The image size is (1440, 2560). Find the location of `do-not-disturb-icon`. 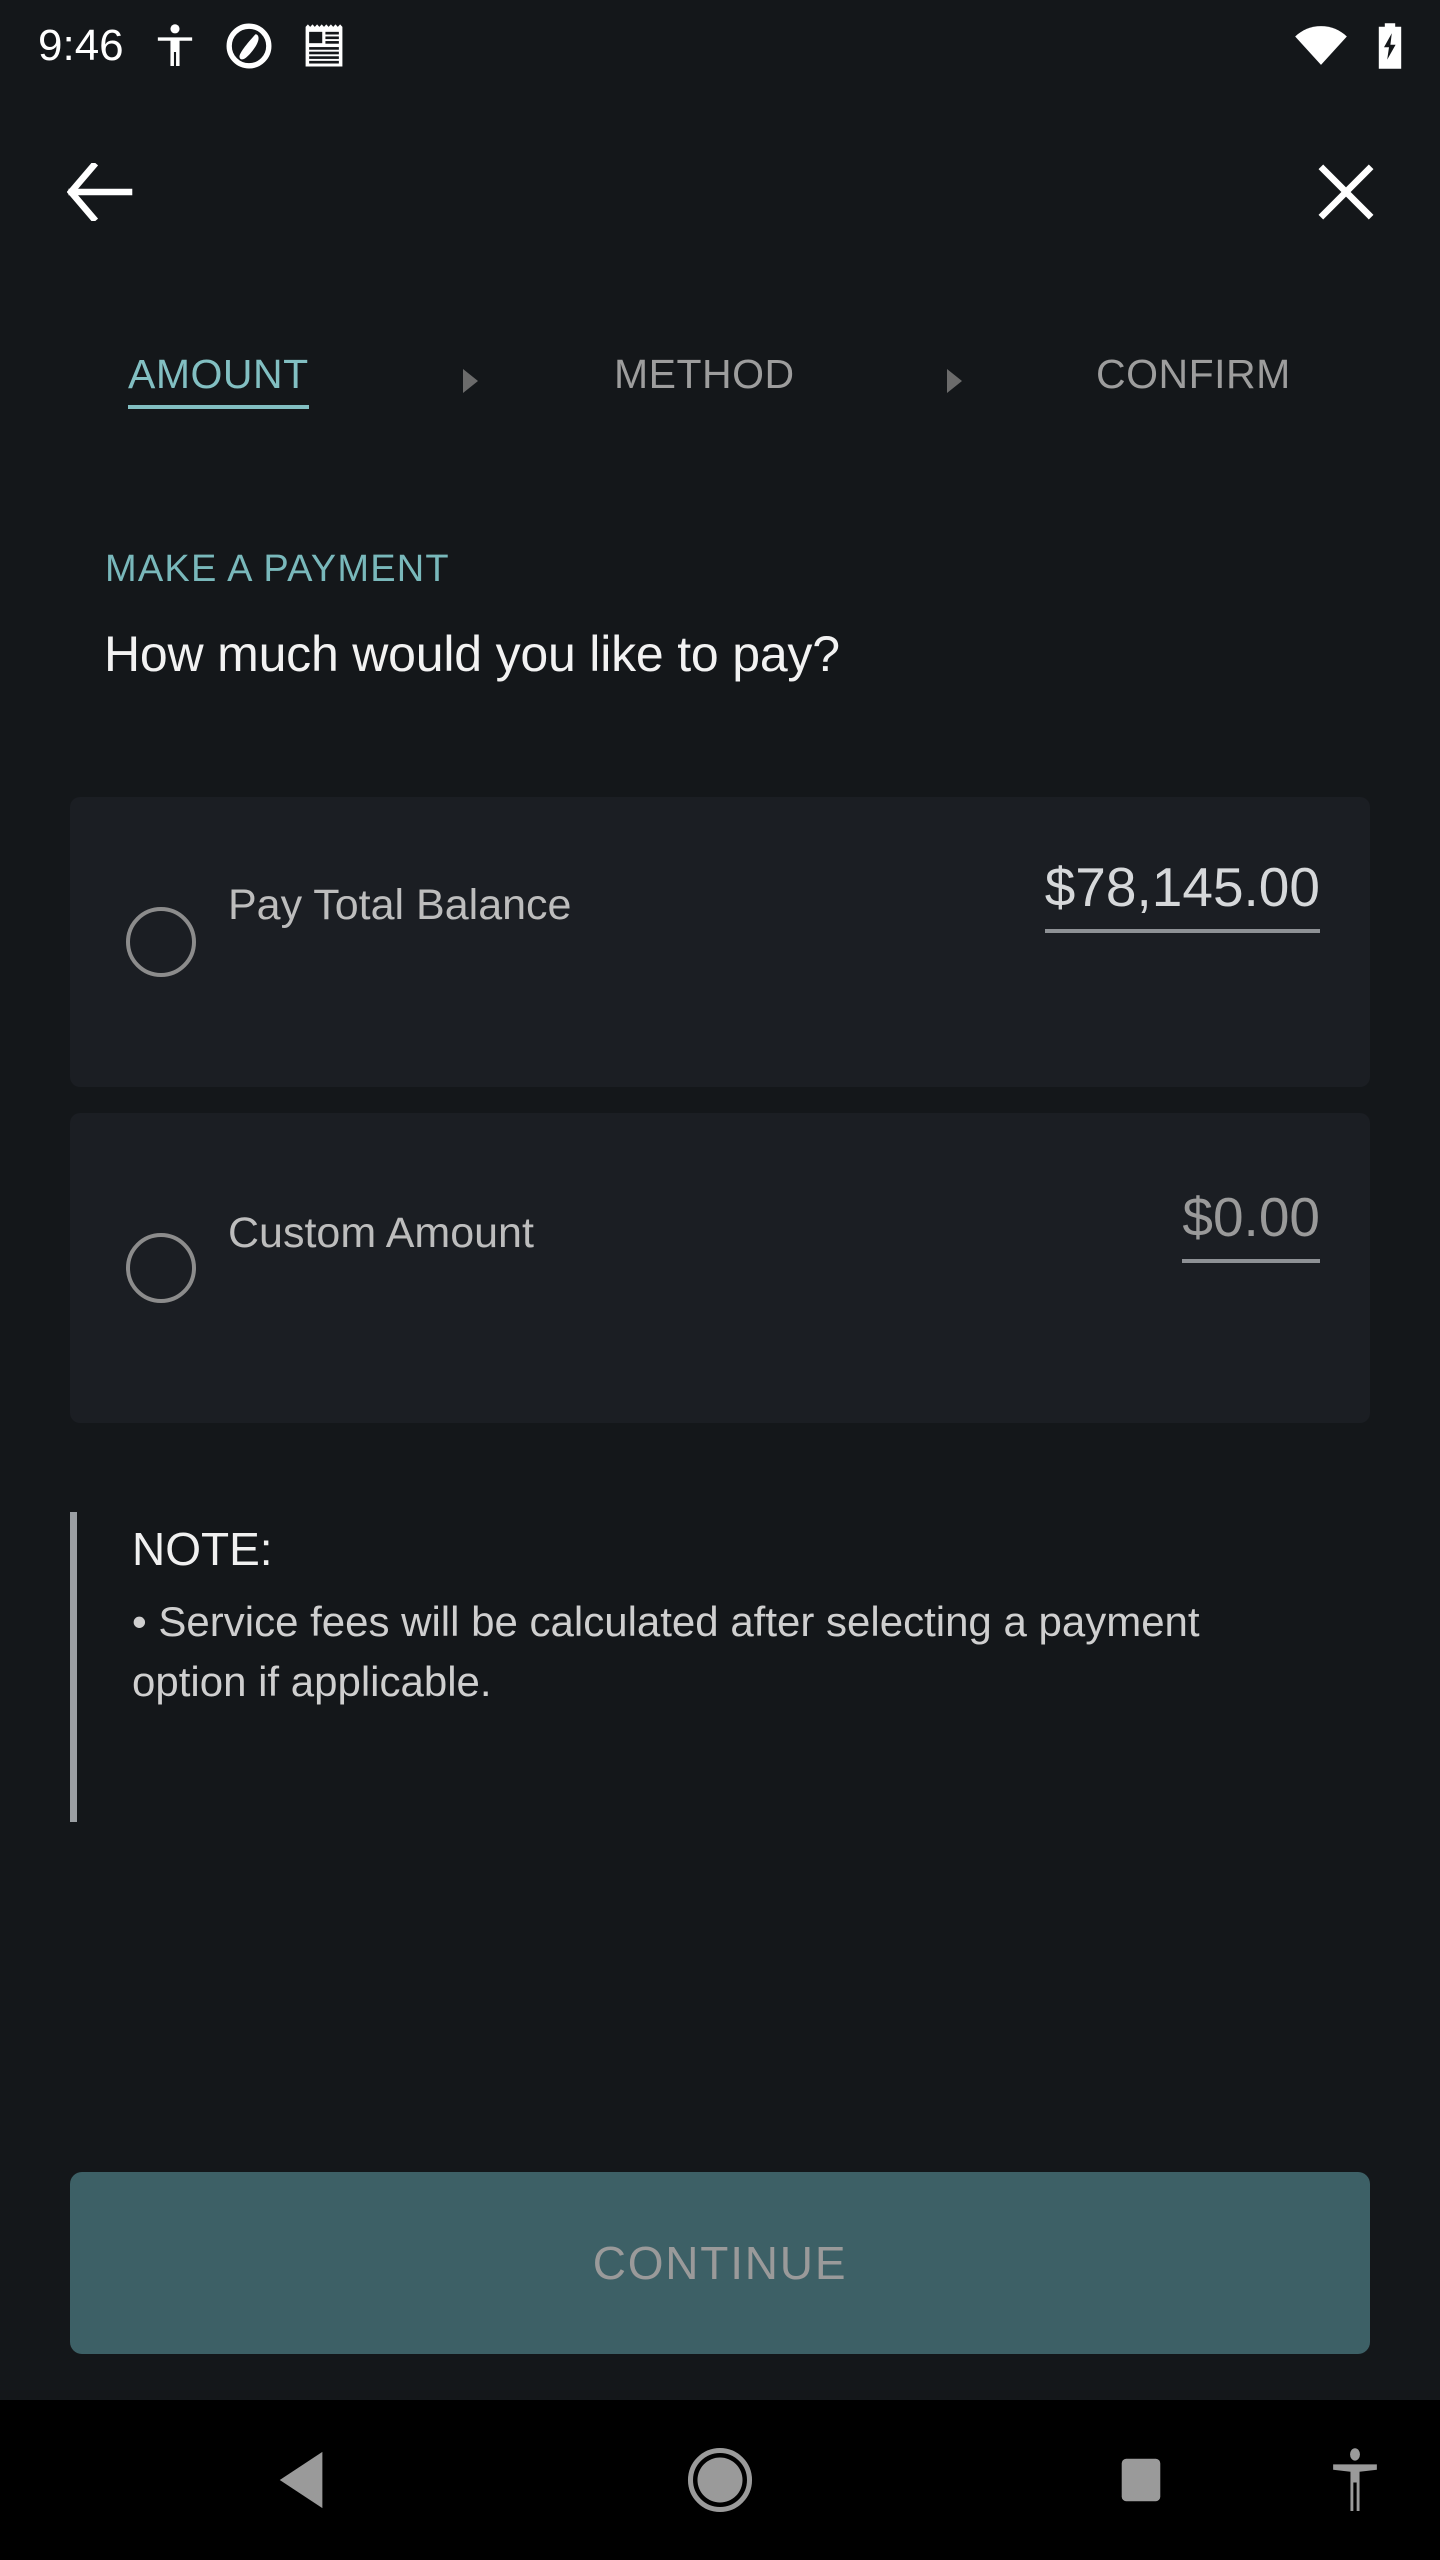

do-not-disturb-icon is located at coordinates (249, 46).